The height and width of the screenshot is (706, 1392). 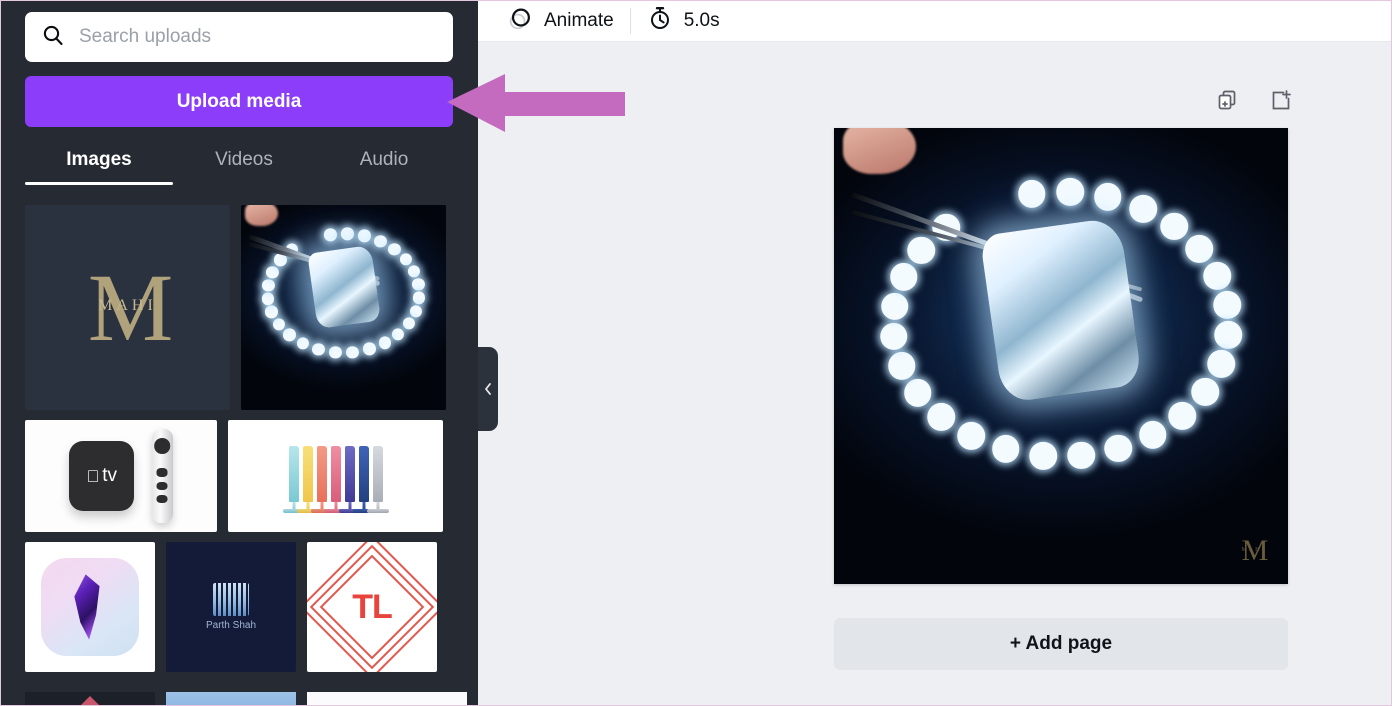 What do you see at coordinates (660, 20) in the screenshot?
I see `timer-icon` at bounding box center [660, 20].